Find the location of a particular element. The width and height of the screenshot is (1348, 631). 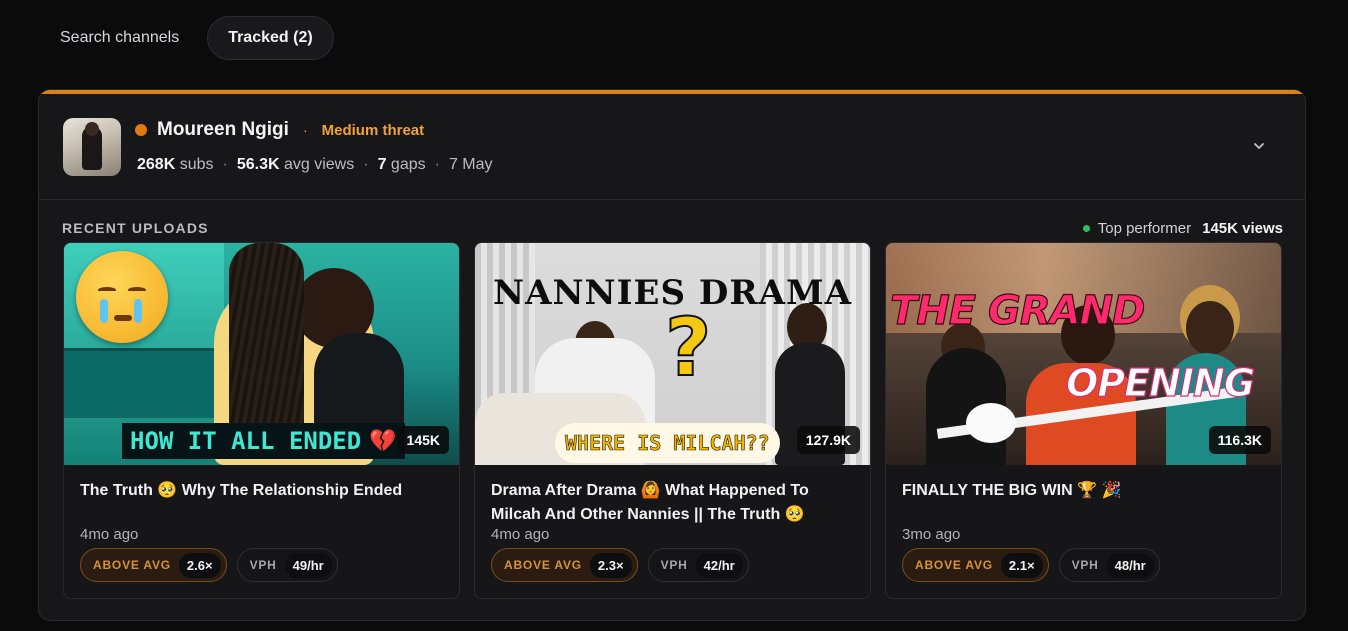

threat-accent-bar is located at coordinates (672, 92).